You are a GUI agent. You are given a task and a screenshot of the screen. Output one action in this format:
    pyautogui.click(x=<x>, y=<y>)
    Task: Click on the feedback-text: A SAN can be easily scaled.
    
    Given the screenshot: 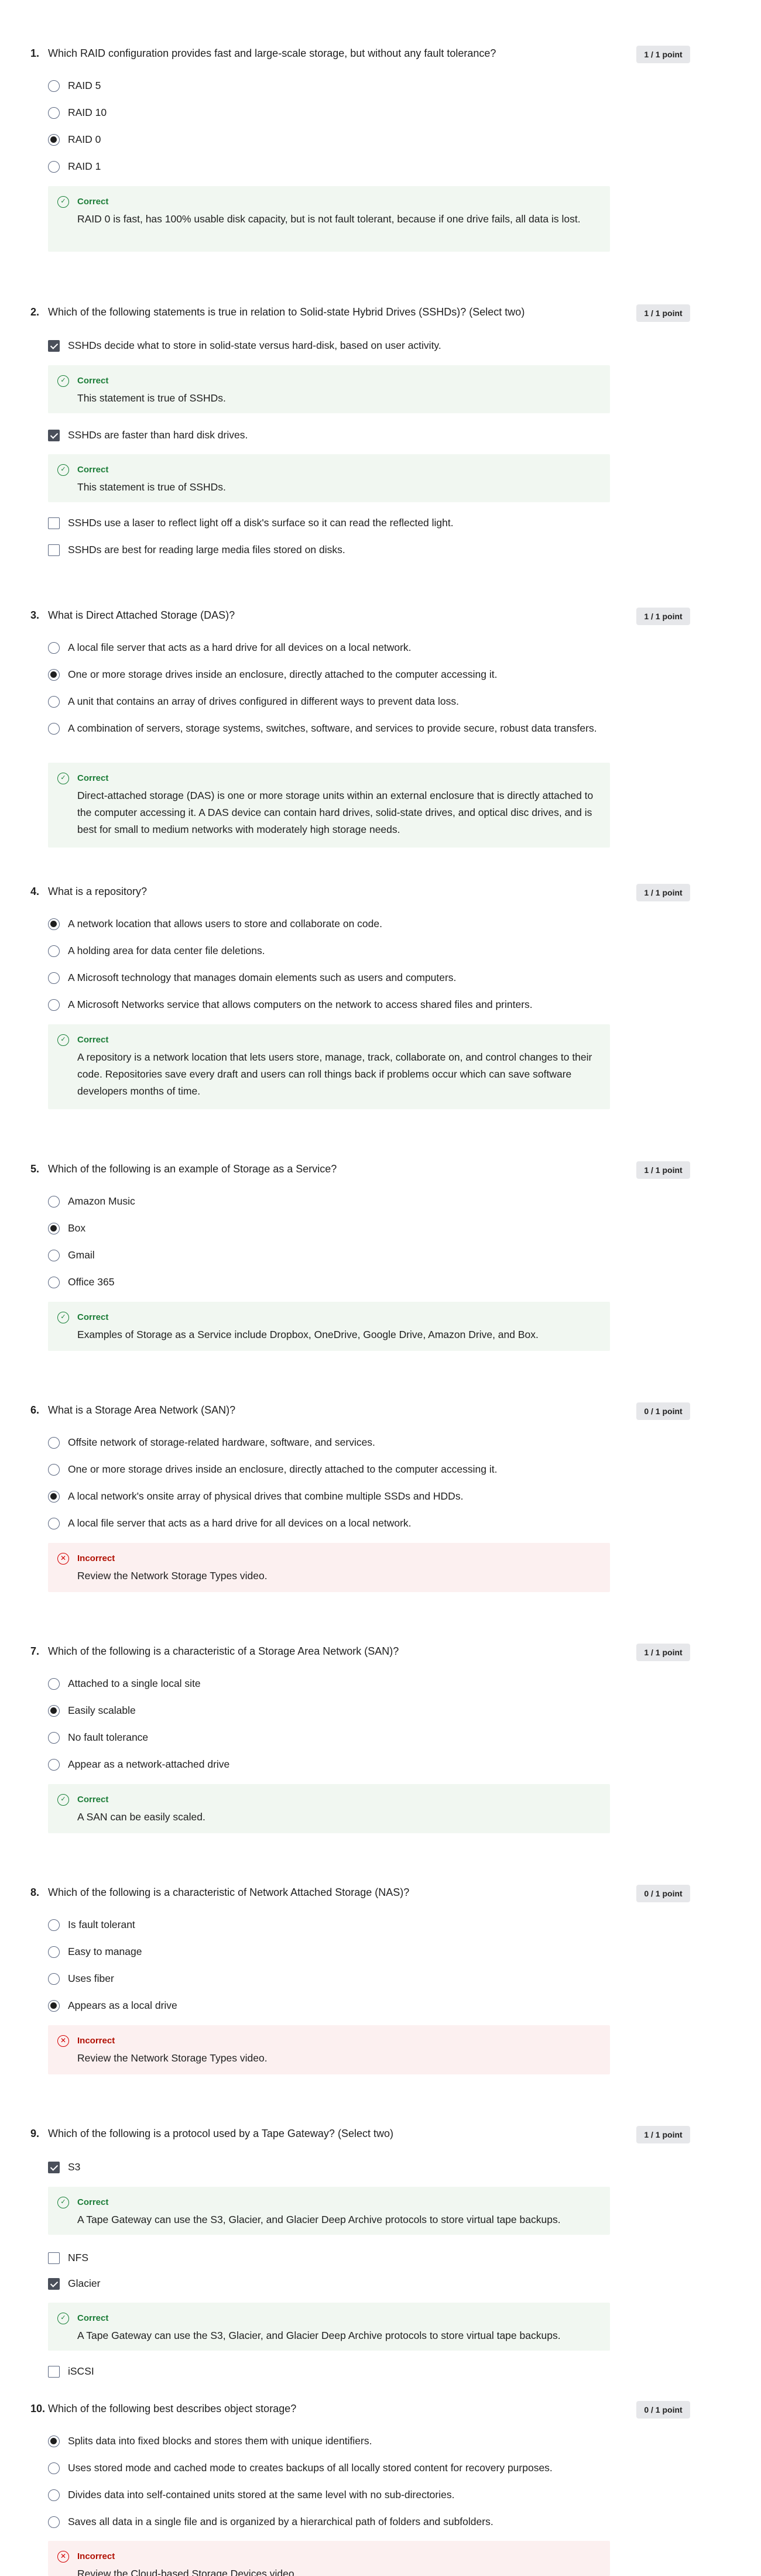 What is the action you would take?
    pyautogui.click(x=141, y=1817)
    